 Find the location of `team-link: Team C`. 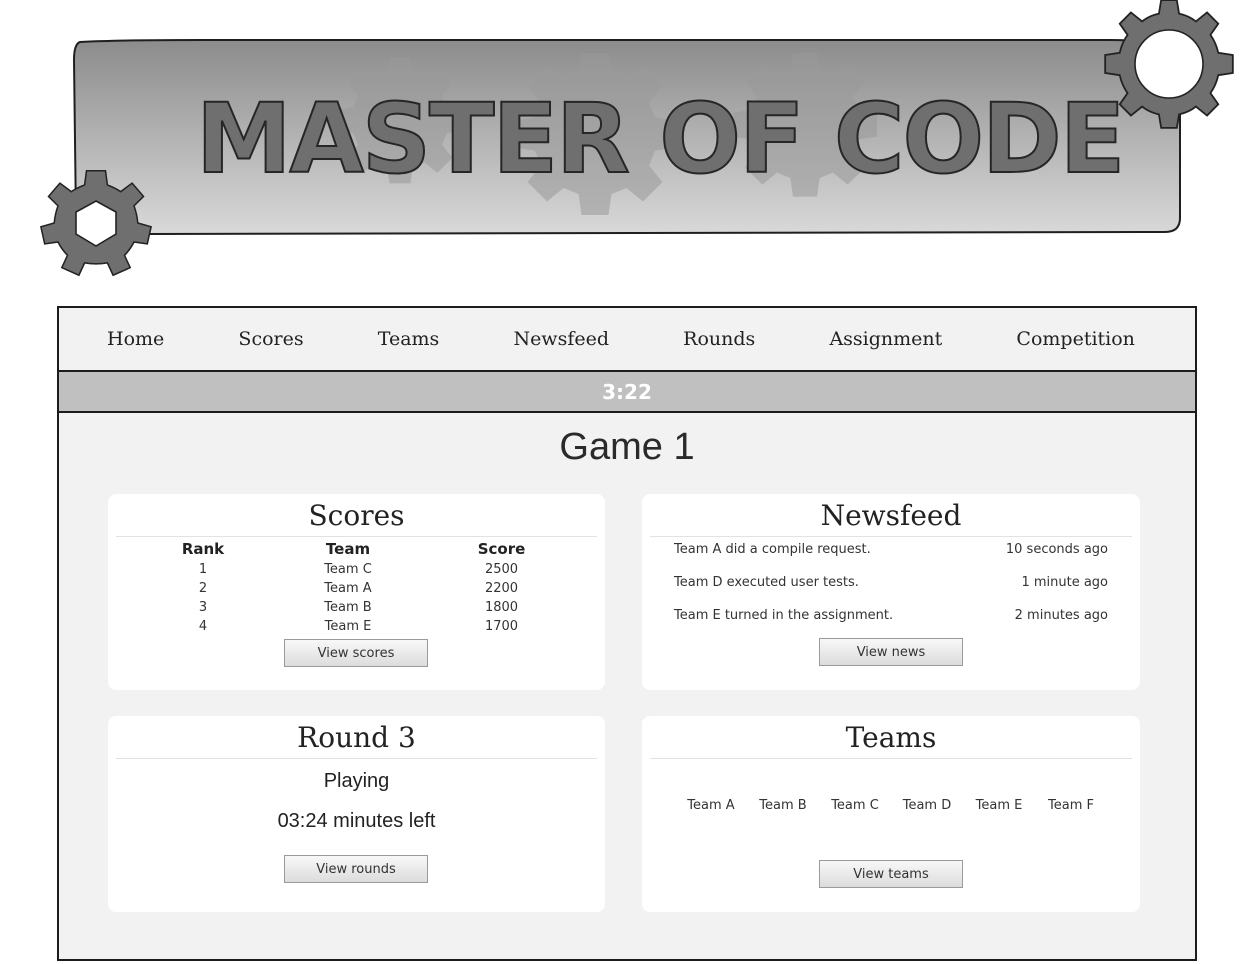

team-link: Team C is located at coordinates (855, 805).